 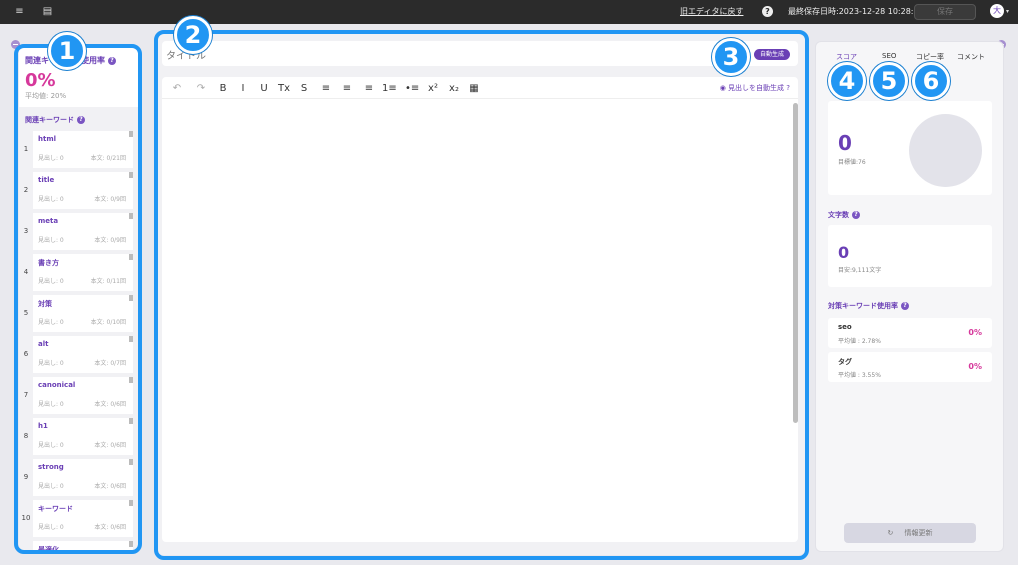 What do you see at coordinates (83, 395) in the screenshot?
I see `keyword-card: canonical 見出し: 0 本文: 0/6回` at bounding box center [83, 395].